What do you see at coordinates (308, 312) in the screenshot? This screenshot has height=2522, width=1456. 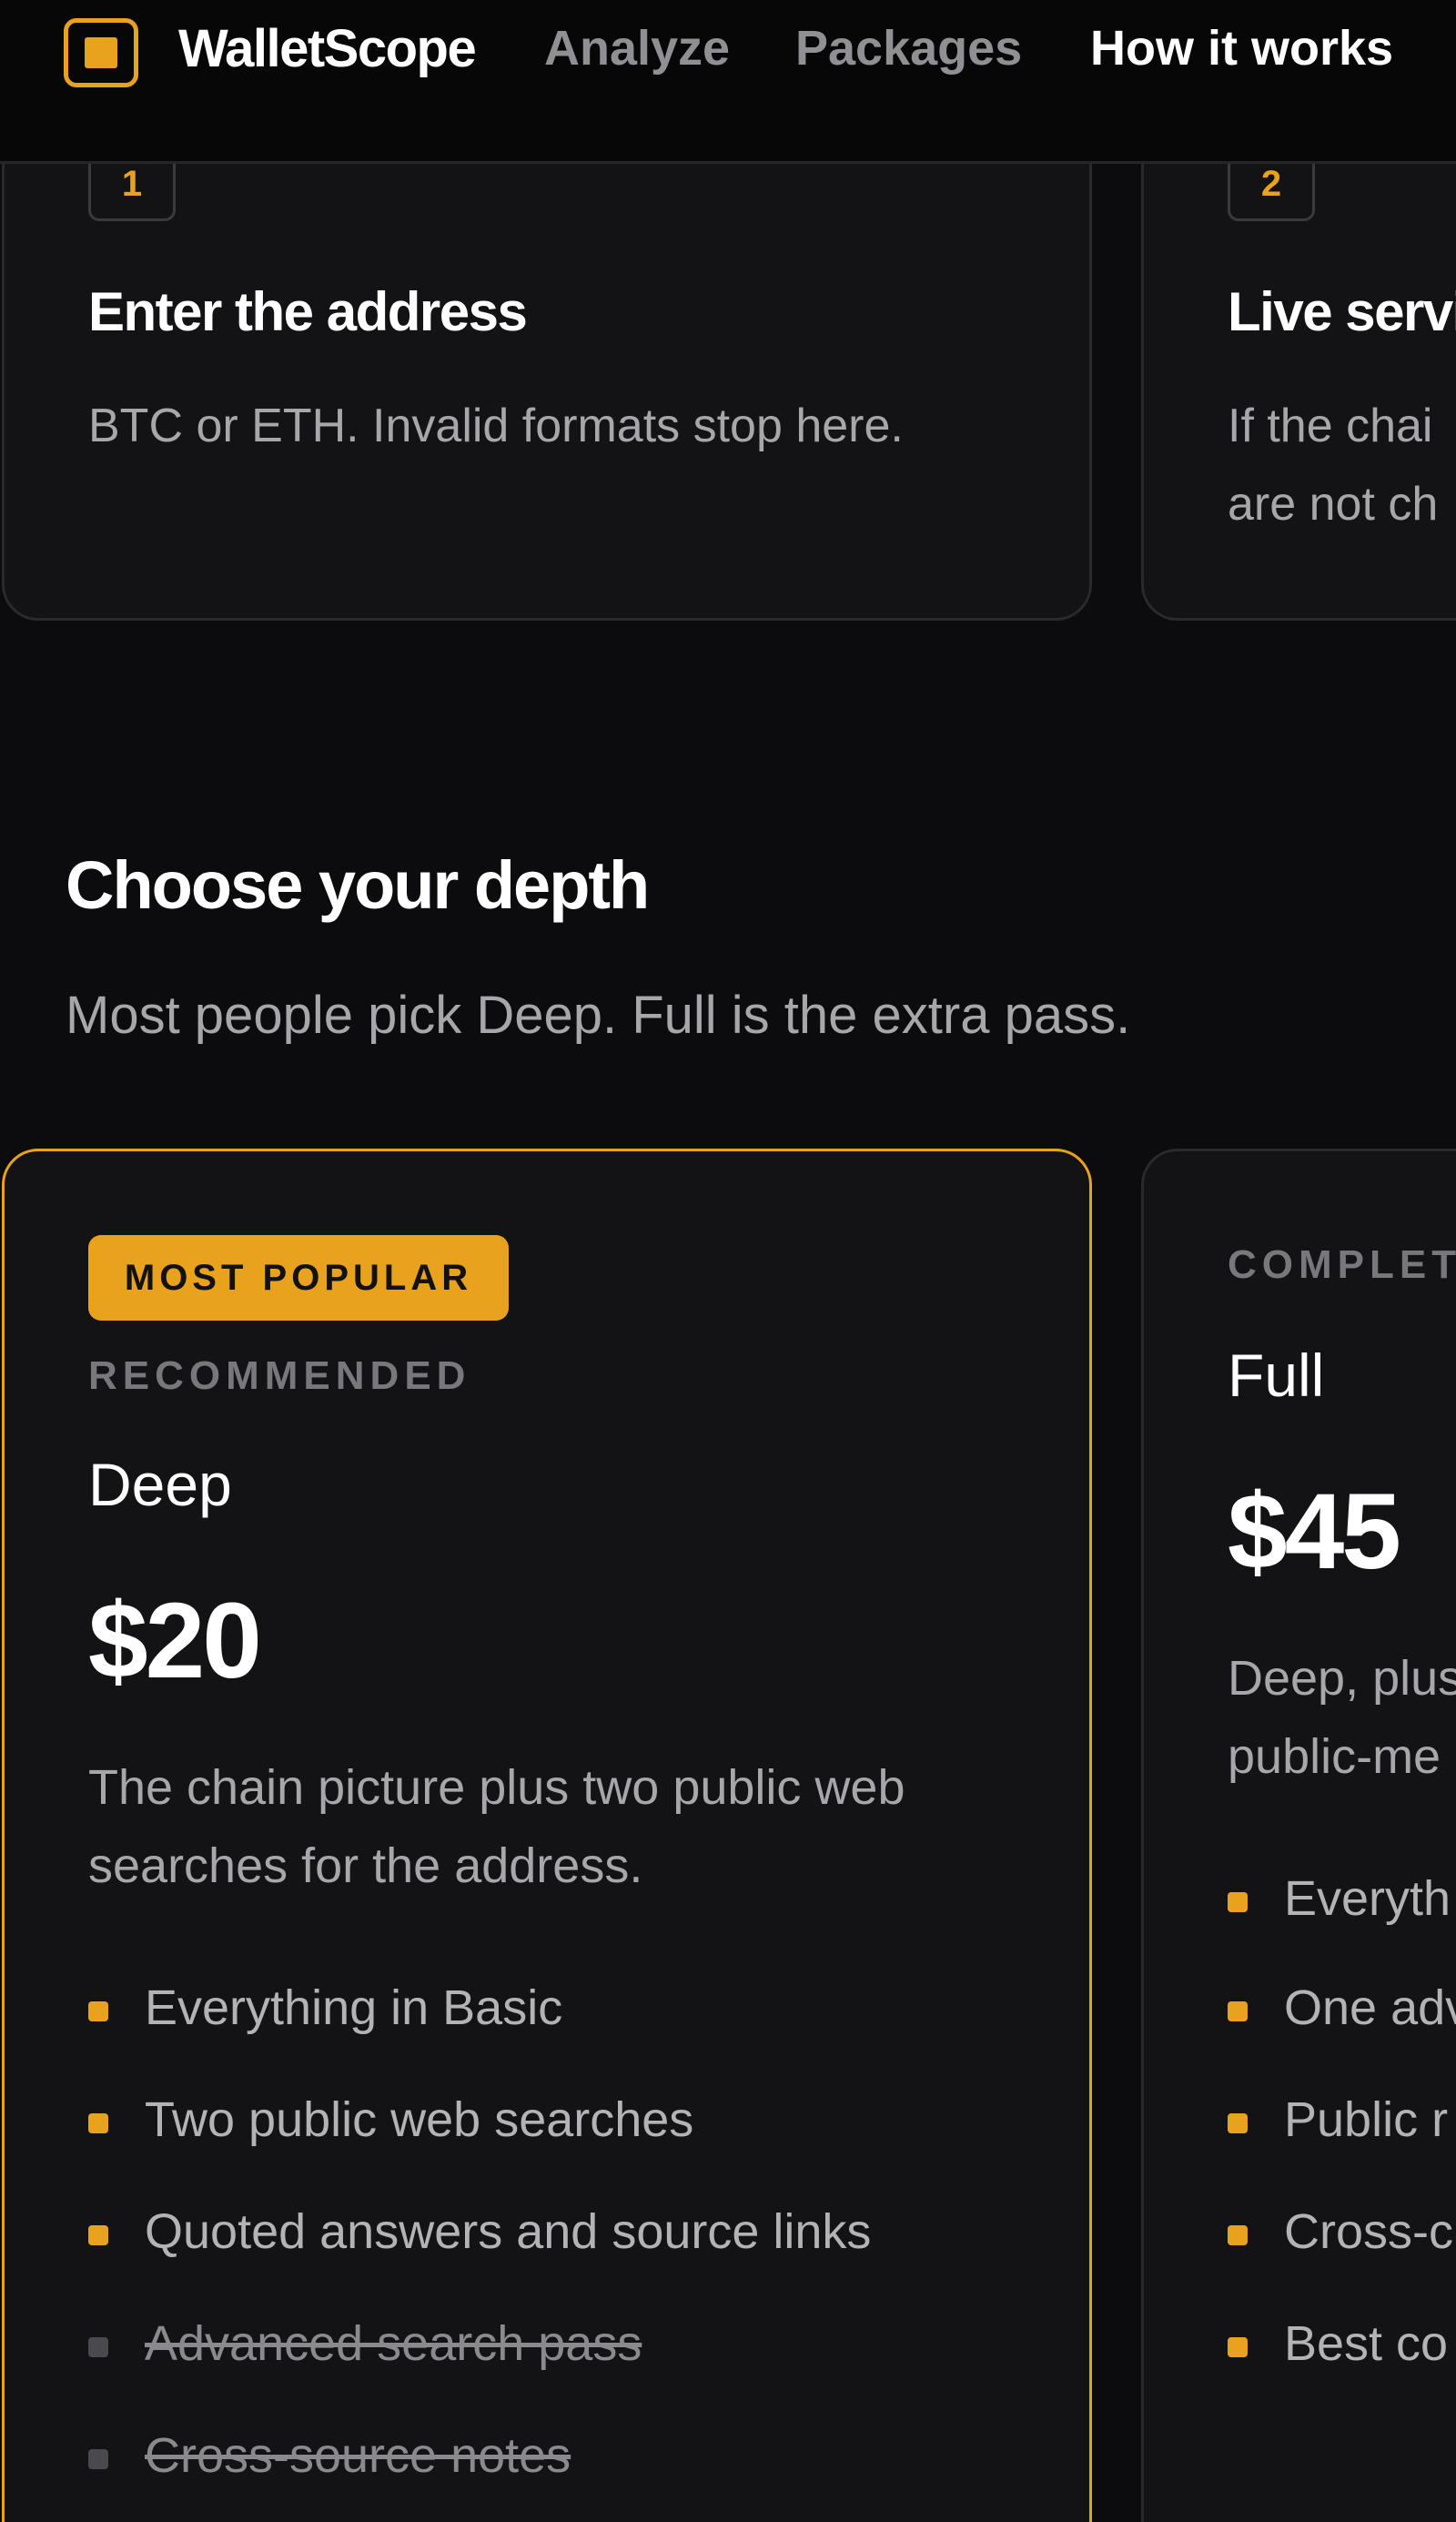 I see `step-title: Enter the address` at bounding box center [308, 312].